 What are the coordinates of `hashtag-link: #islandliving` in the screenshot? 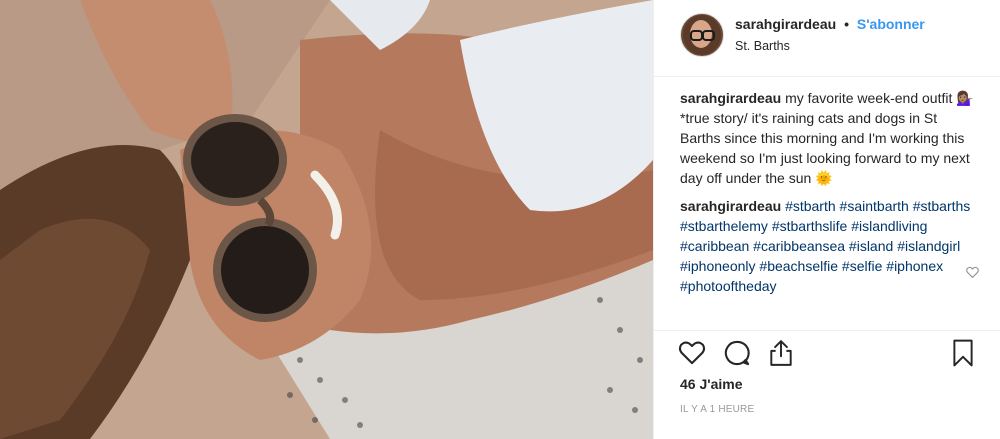 It's located at (889, 226).